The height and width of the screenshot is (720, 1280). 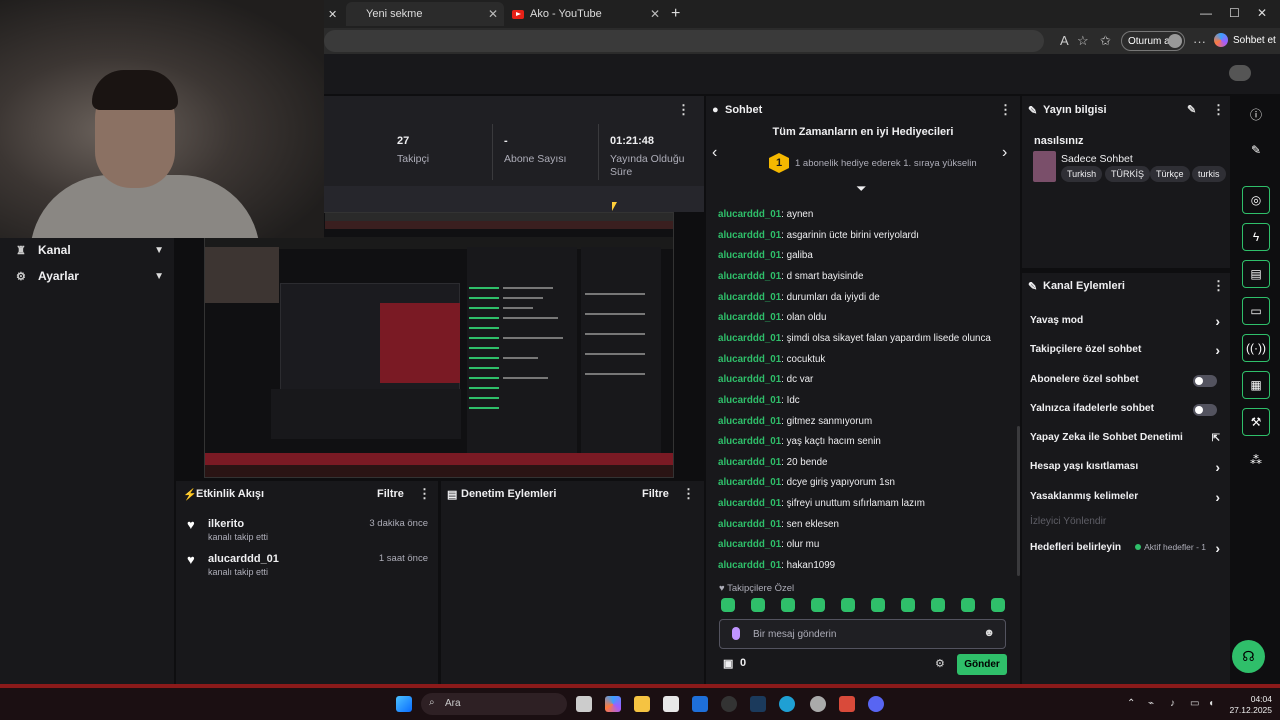 What do you see at coordinates (1083, 41) in the screenshot?
I see `star-icon: ☆` at bounding box center [1083, 41].